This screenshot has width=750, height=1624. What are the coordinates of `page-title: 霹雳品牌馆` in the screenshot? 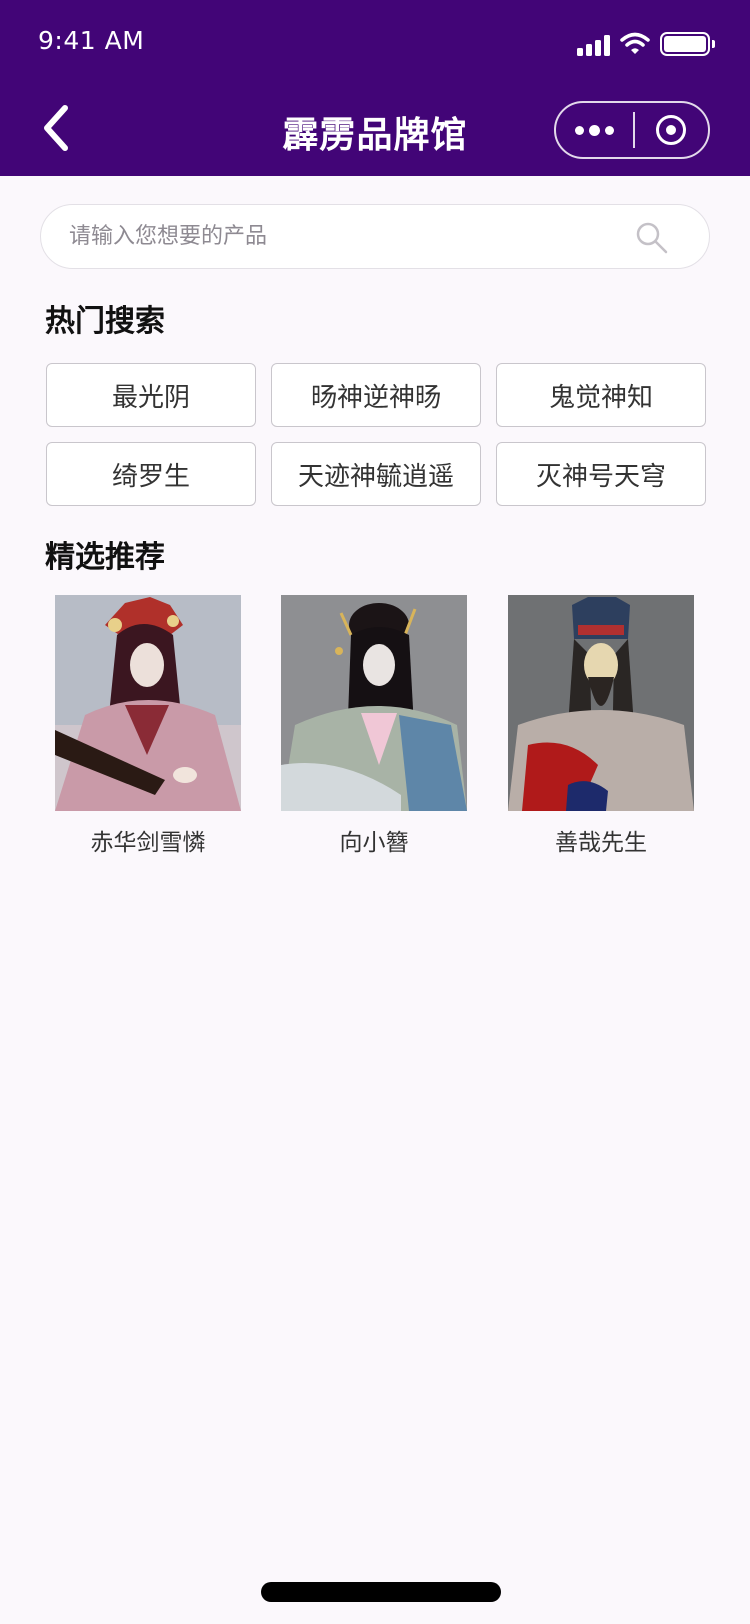 It's located at (375, 135).